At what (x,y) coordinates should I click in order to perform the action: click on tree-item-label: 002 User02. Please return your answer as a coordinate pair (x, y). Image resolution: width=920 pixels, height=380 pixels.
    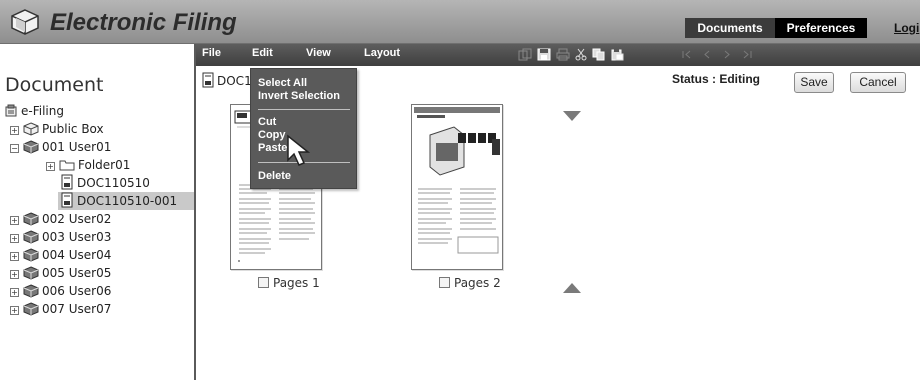
    Looking at the image, I should click on (77, 219).